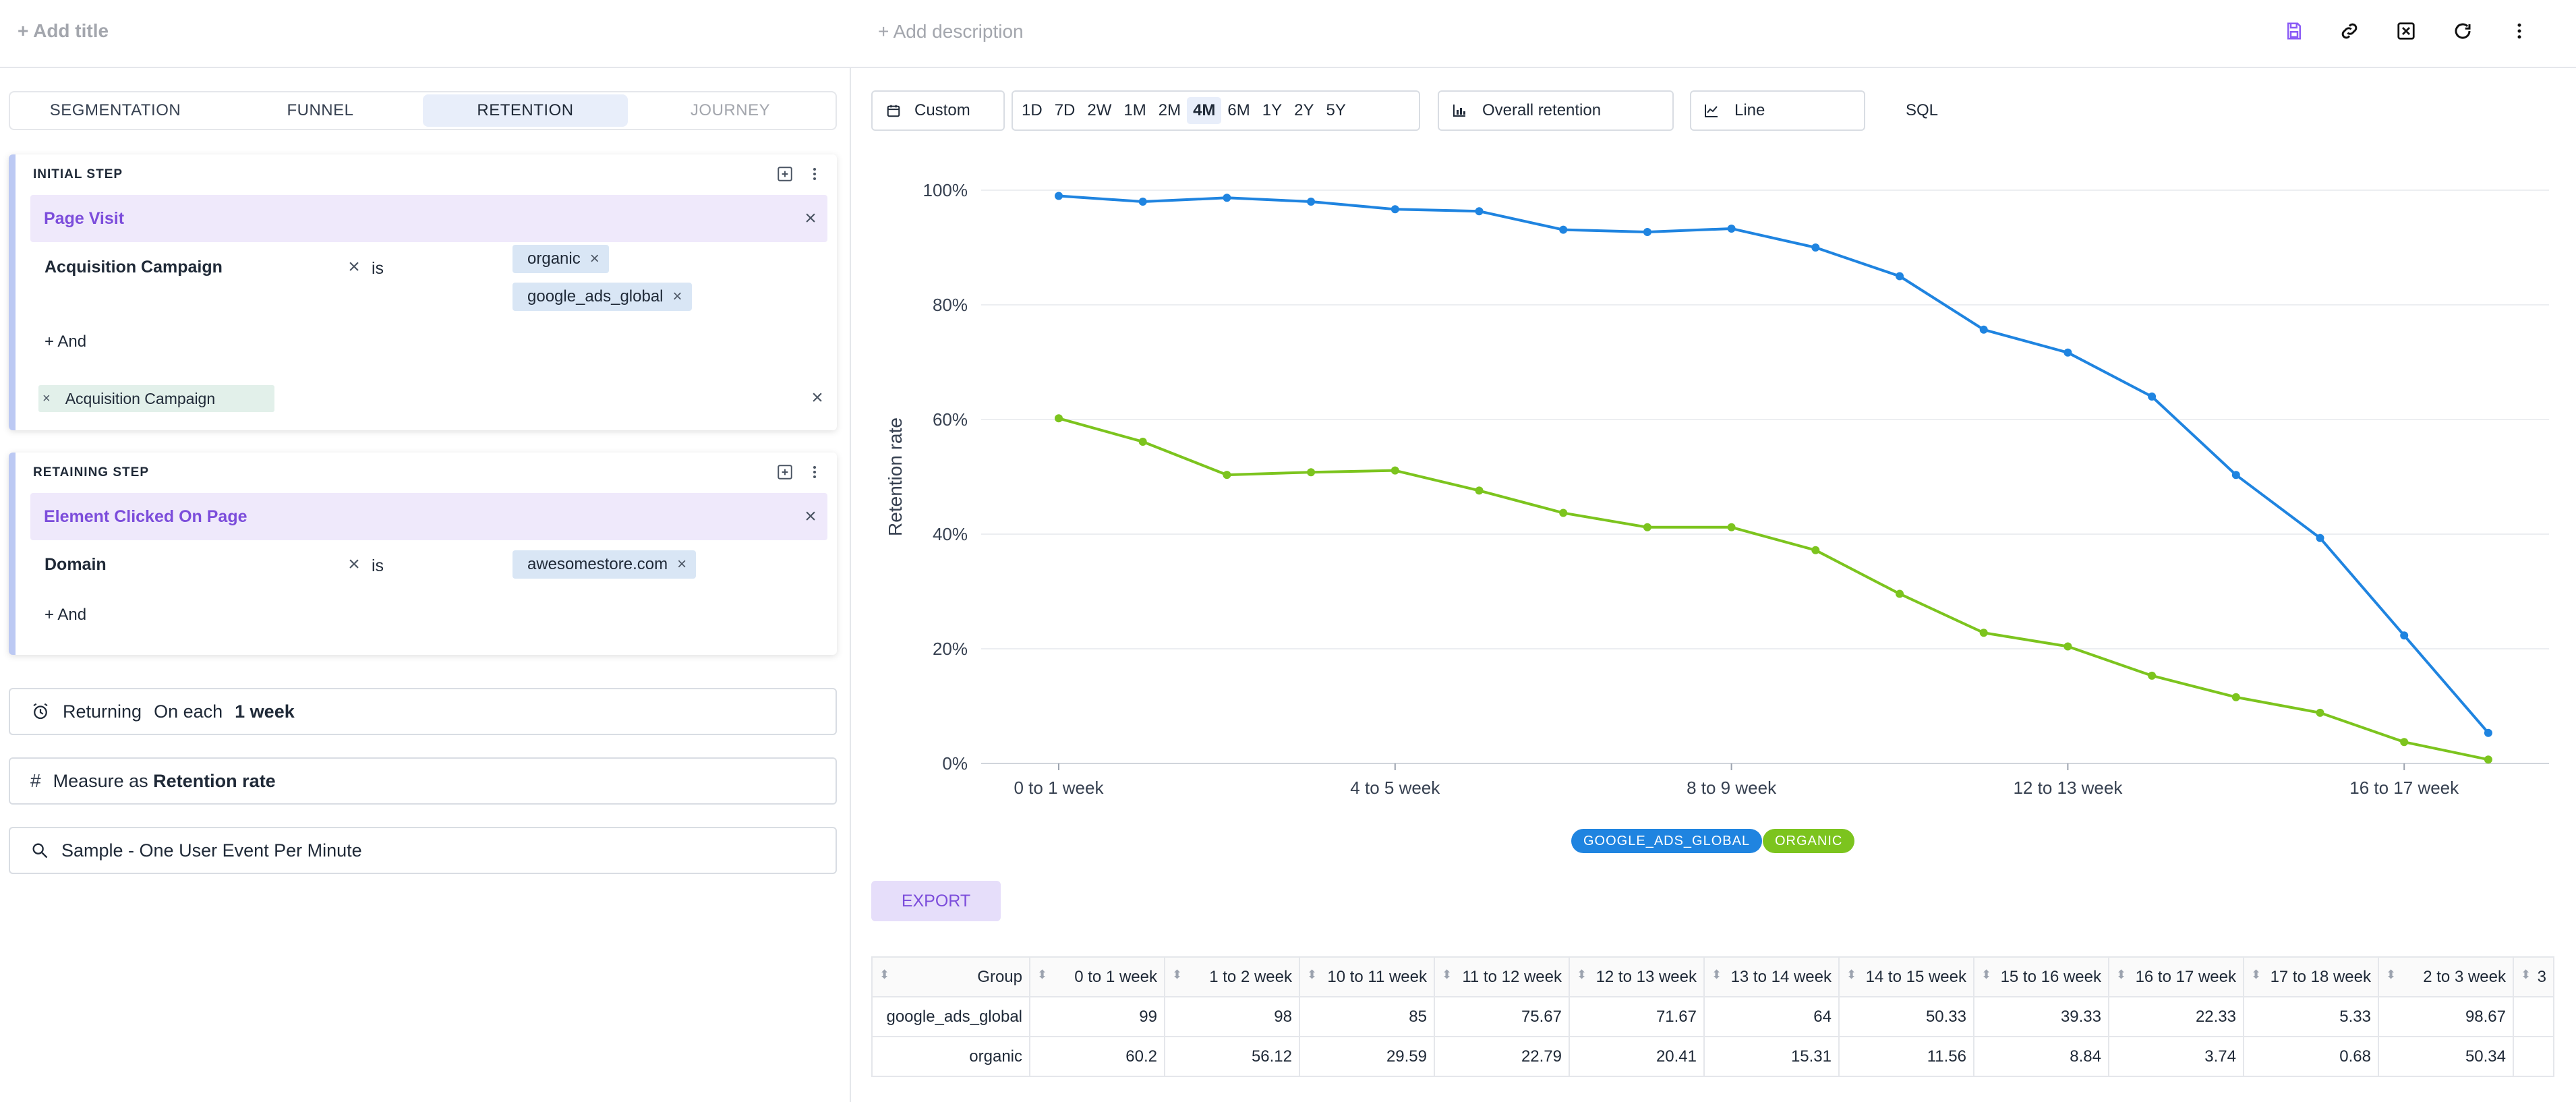  Describe the element at coordinates (428, 516) in the screenshot. I see `retaining-event-selector: Element Clicked On Page ×` at that location.